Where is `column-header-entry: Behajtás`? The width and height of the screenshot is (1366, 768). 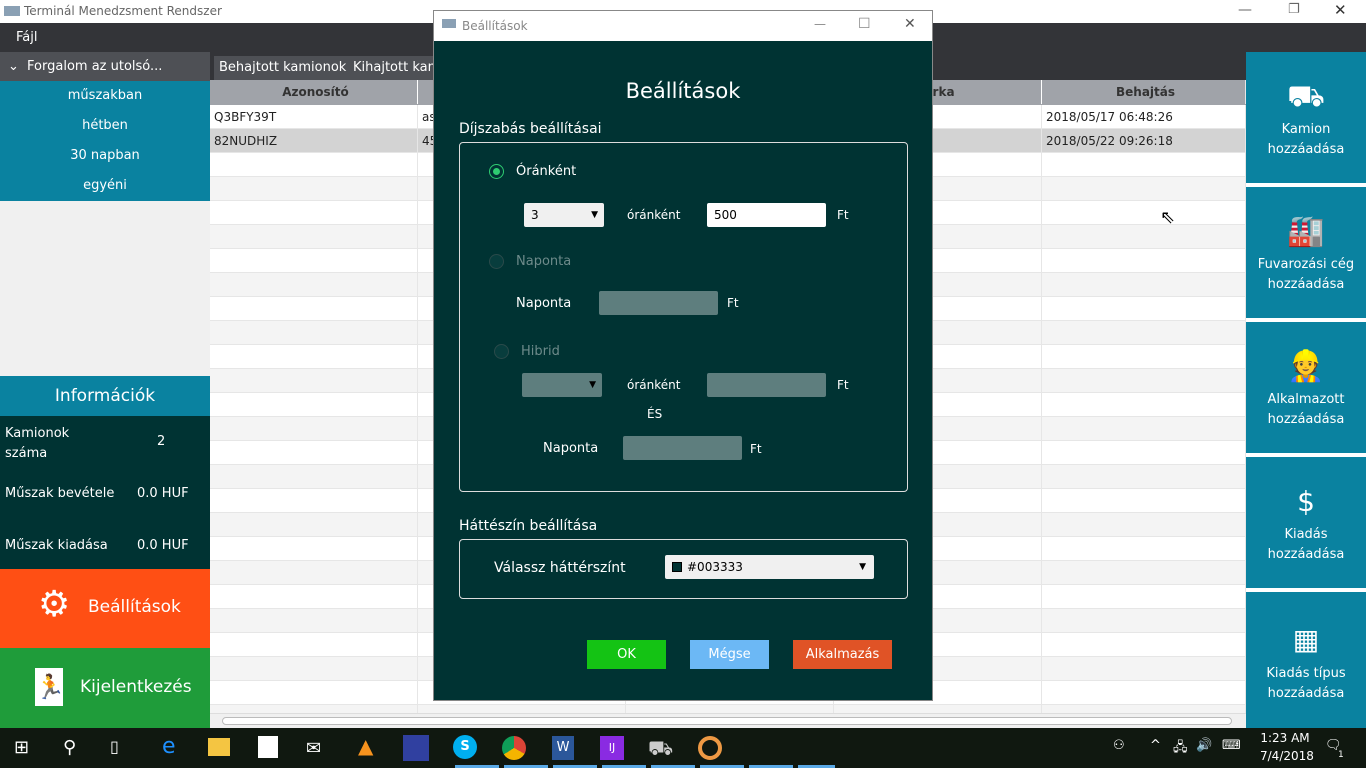 column-header-entry: Behajtás is located at coordinates (1144, 92).